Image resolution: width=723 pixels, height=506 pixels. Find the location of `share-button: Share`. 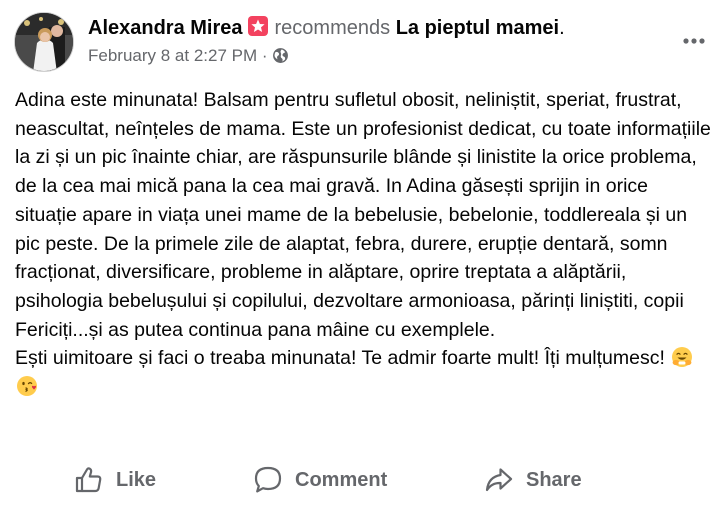

share-button: Share is located at coordinates (533, 480).